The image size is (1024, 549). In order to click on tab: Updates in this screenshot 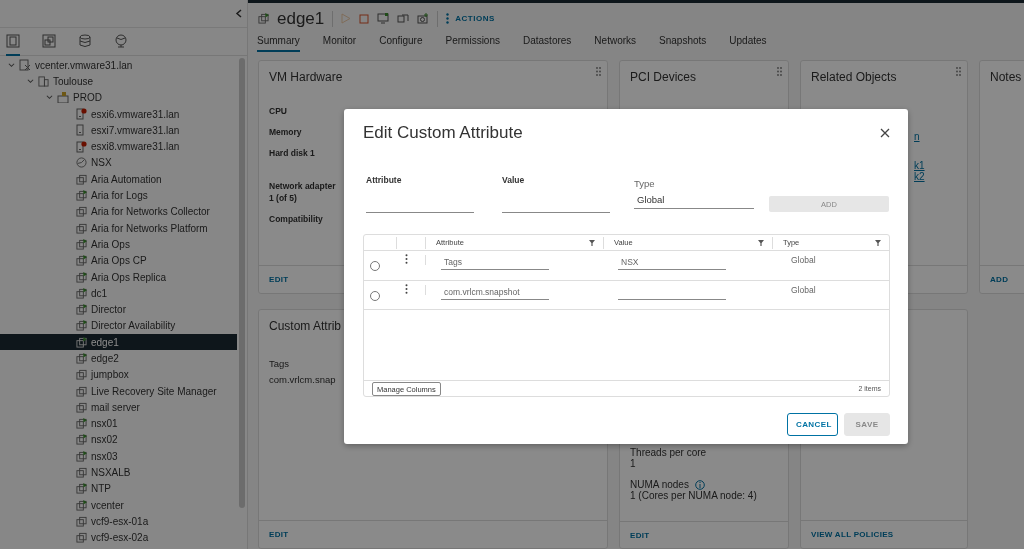, I will do `click(748, 43)`.